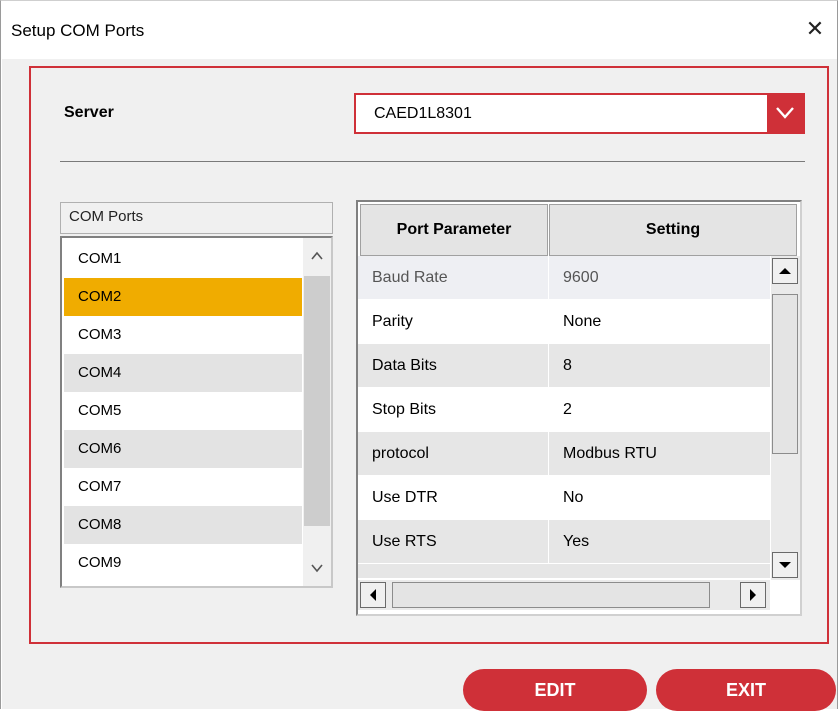 The width and height of the screenshot is (838, 711). I want to click on exit-button-label: EXIT, so click(745, 690).